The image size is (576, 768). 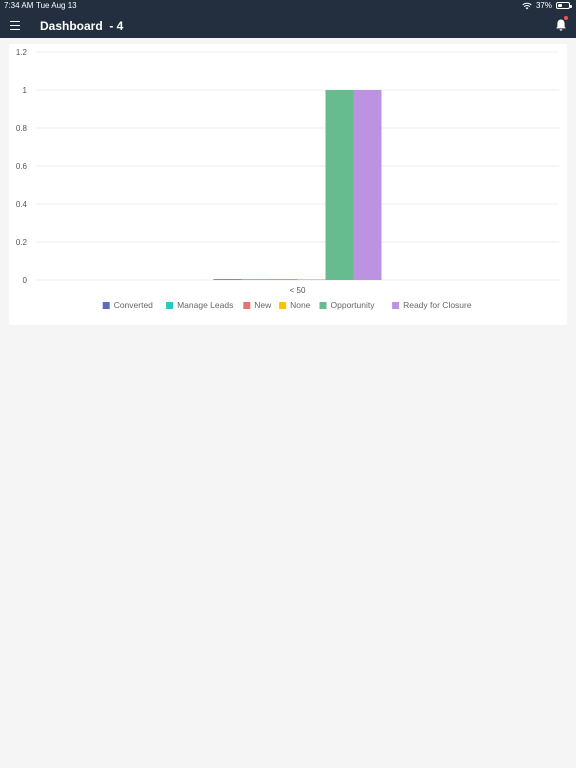 What do you see at coordinates (205, 305) in the screenshot?
I see `legend-label: Manage Leads` at bounding box center [205, 305].